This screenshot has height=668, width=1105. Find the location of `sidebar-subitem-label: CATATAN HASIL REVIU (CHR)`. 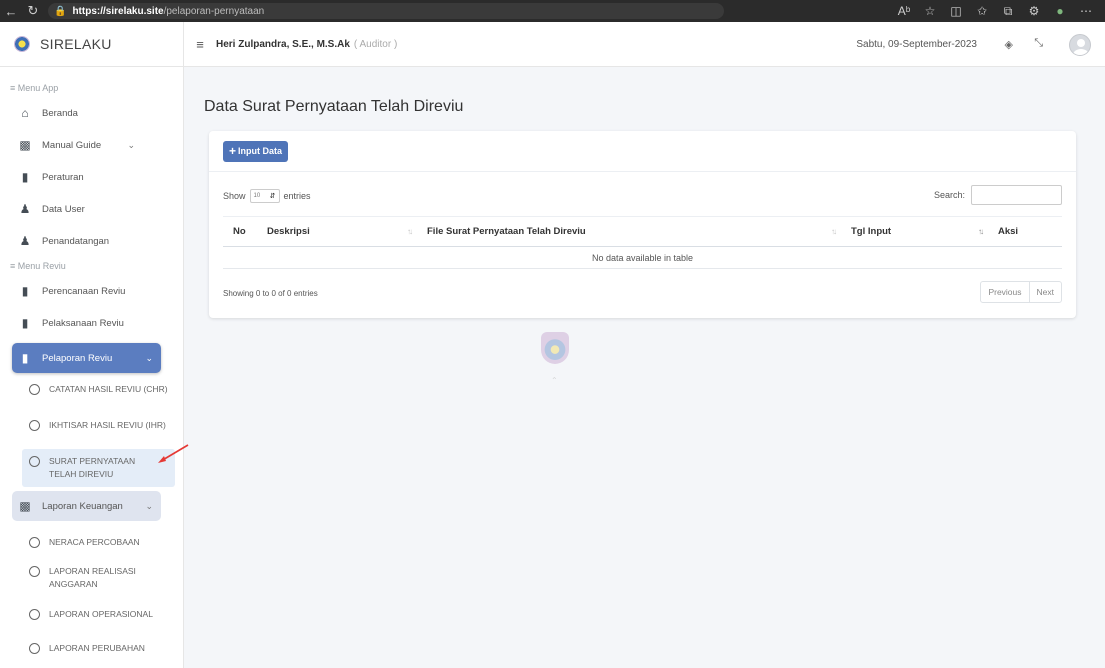

sidebar-subitem-label: CATATAN HASIL REVIU (CHR) is located at coordinates (108, 389).